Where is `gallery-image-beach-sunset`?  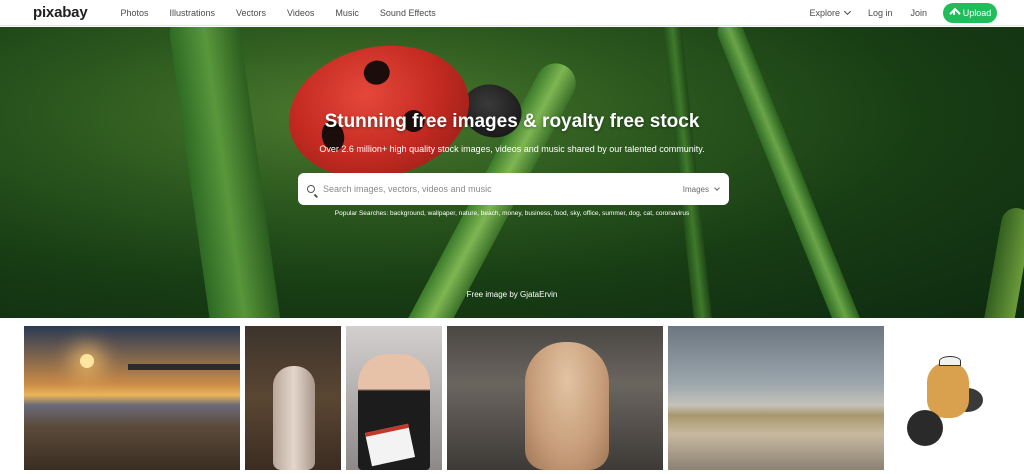
gallery-image-beach-sunset is located at coordinates (132, 398).